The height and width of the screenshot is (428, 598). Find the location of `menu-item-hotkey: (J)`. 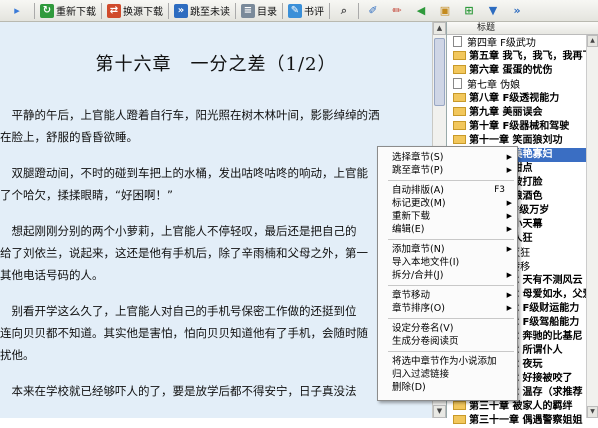

menu-item-hotkey: (J) is located at coordinates (438, 275).